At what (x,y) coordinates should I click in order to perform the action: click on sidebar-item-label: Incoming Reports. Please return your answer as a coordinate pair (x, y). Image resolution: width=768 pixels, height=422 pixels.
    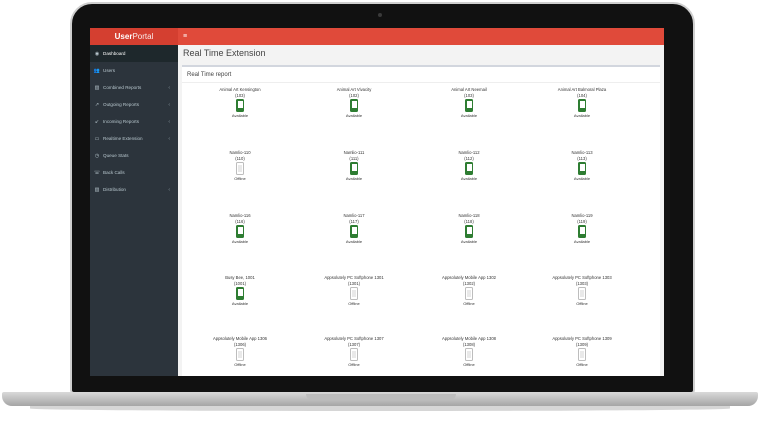
    Looking at the image, I should click on (121, 121).